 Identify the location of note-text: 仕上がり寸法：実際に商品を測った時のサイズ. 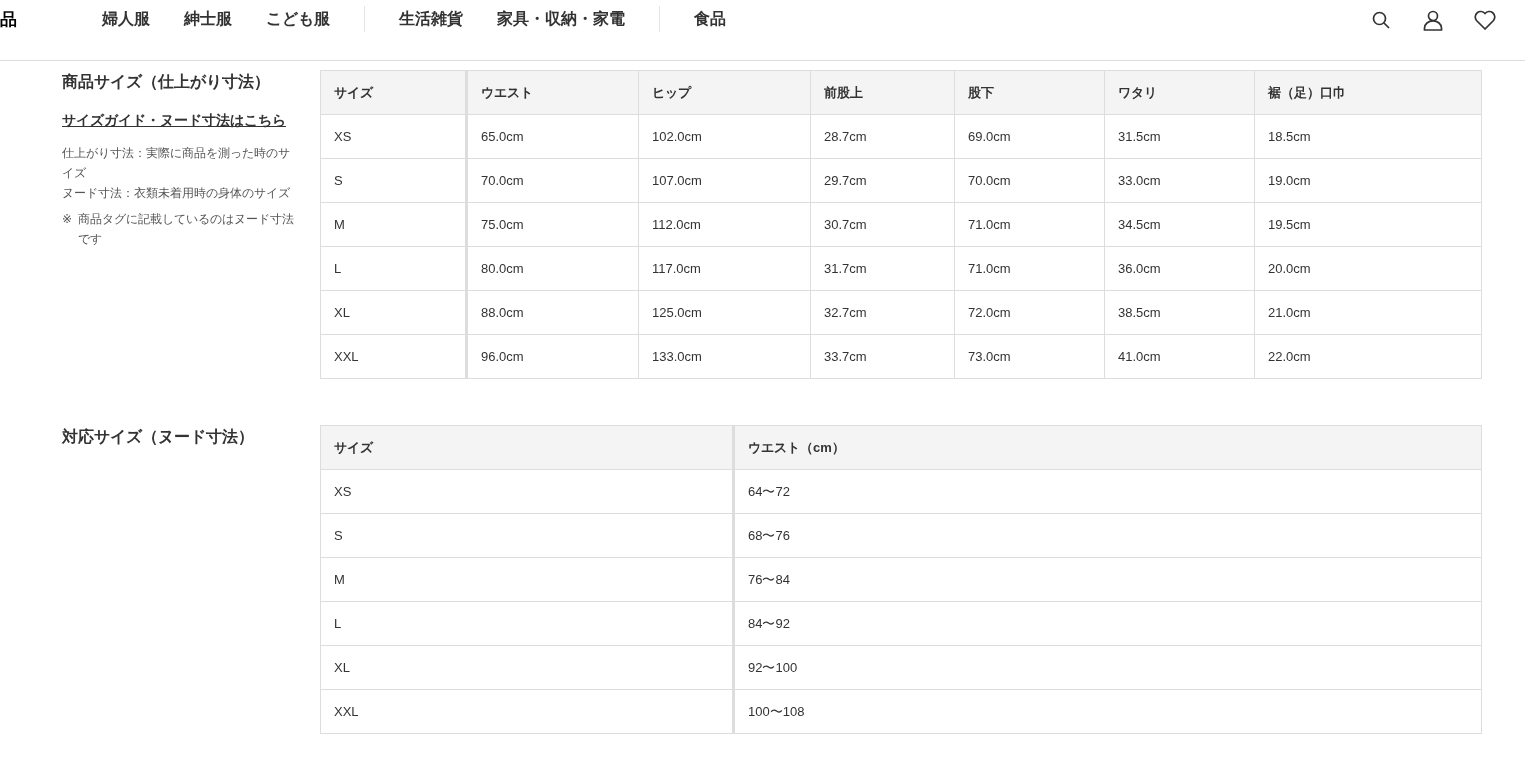
(176, 163).